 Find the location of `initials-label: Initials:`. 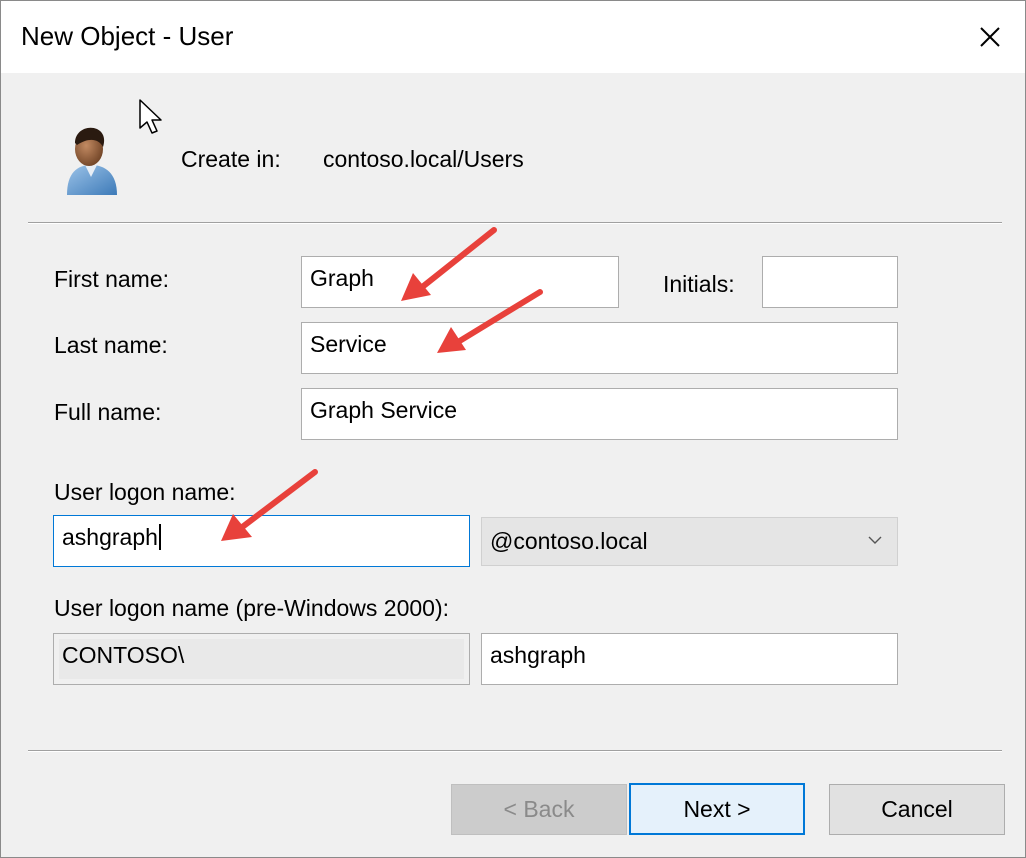

initials-label: Initials: is located at coordinates (699, 284).